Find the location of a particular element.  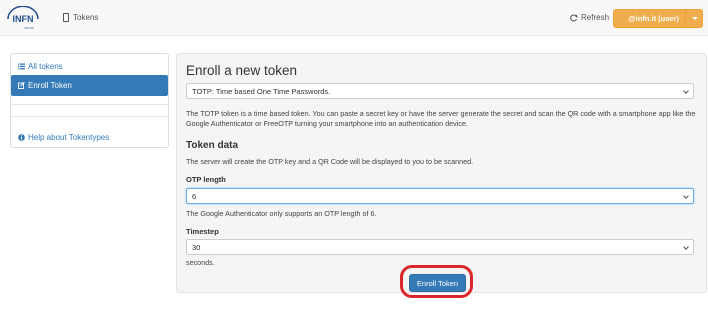

user-button-divider is located at coordinates (685, 18).